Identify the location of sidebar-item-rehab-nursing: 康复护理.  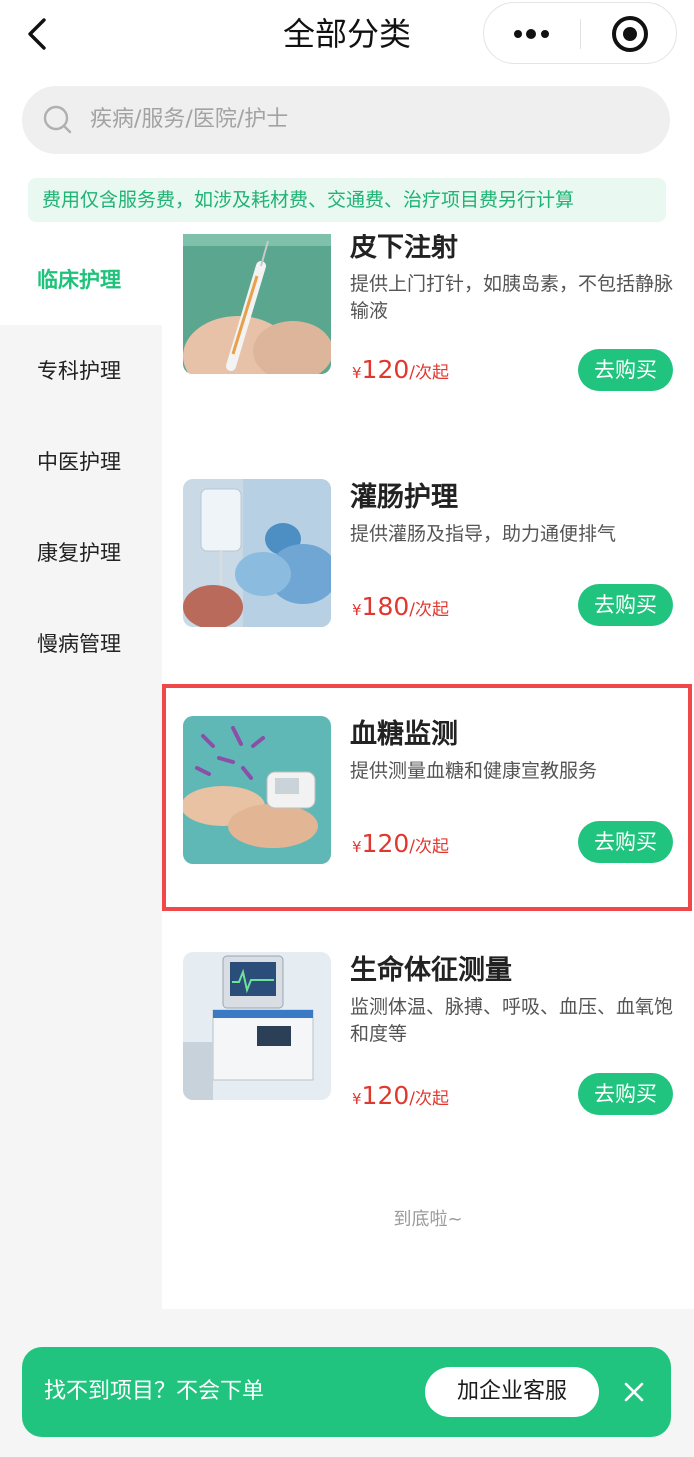
(81, 552).